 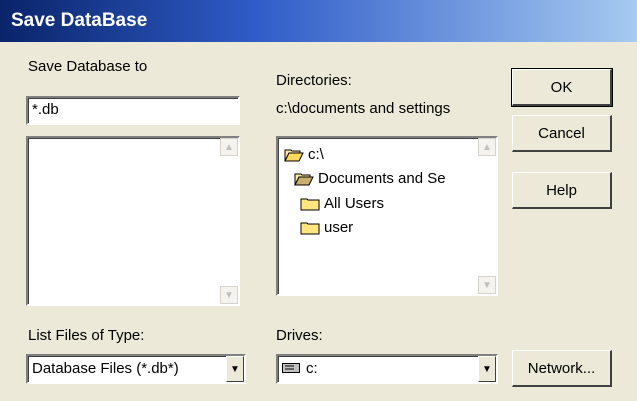 I want to click on tree-item-label: Documents and Se, so click(x=382, y=178).